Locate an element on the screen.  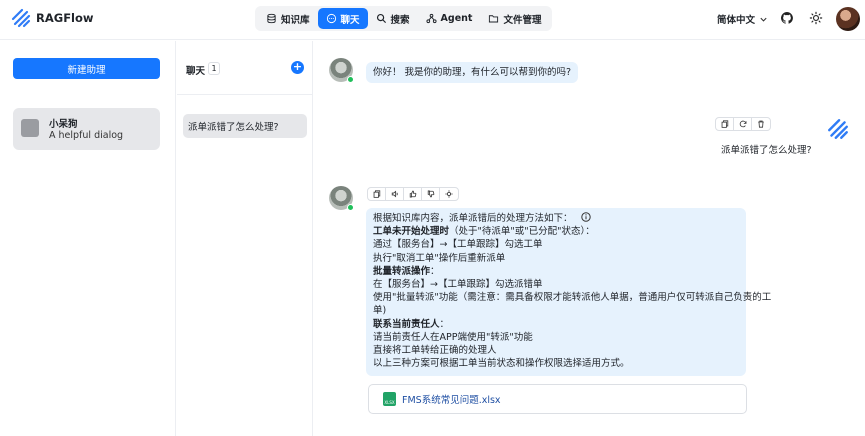
tab-file-management: 文件管理 is located at coordinates (514, 18).